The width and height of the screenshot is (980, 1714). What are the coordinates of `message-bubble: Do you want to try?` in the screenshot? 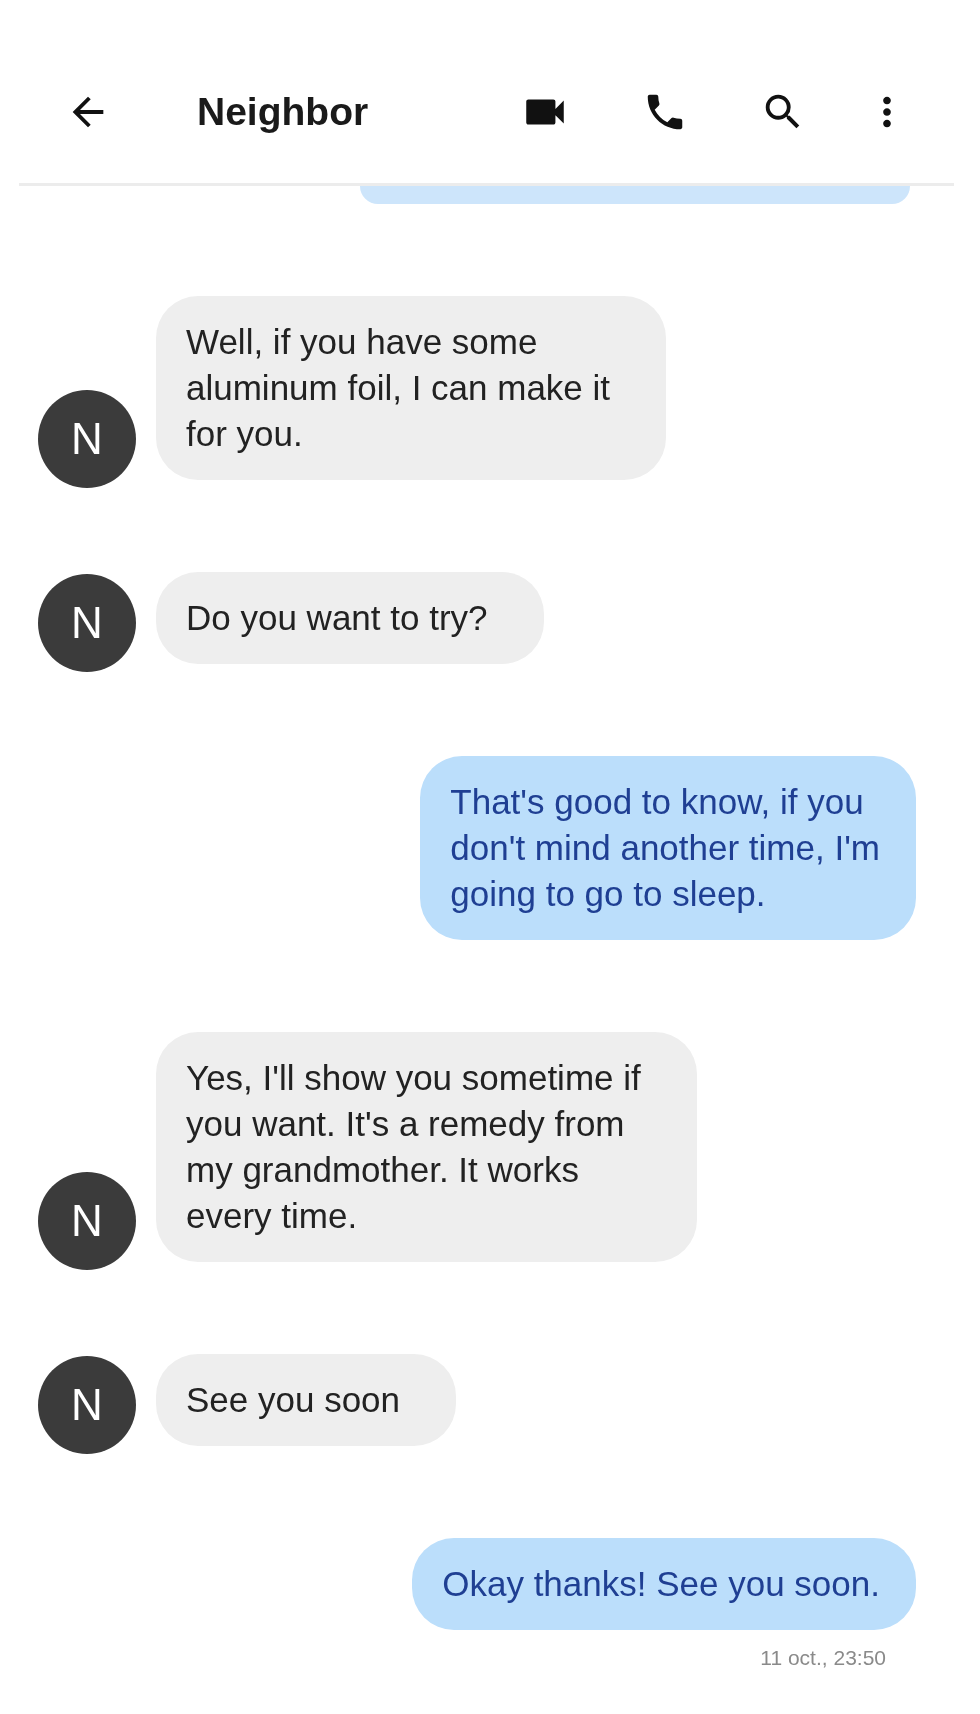 It's located at (350, 618).